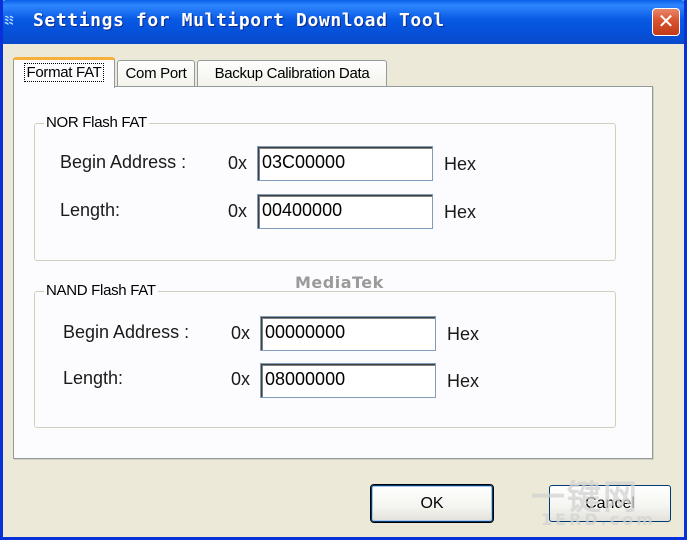  Describe the element at coordinates (90, 210) in the screenshot. I see `nor-length-label: Length:` at that location.